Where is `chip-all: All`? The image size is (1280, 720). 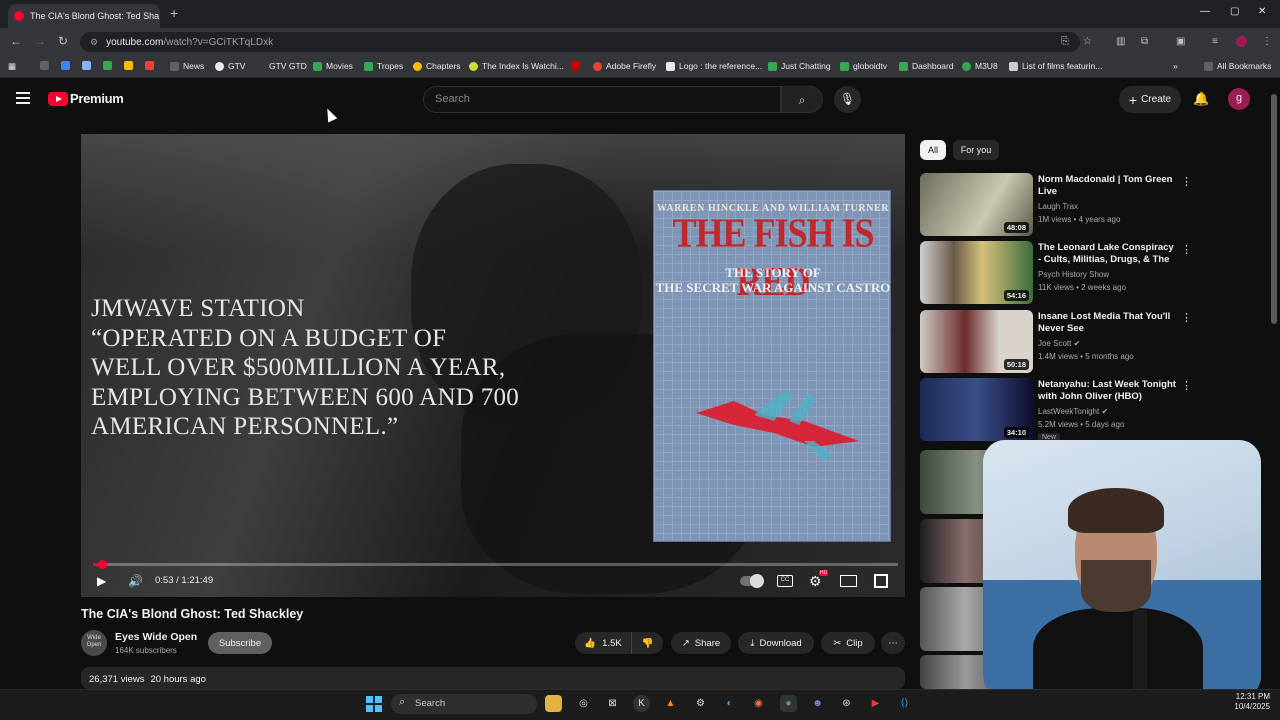 chip-all: All is located at coordinates (933, 150).